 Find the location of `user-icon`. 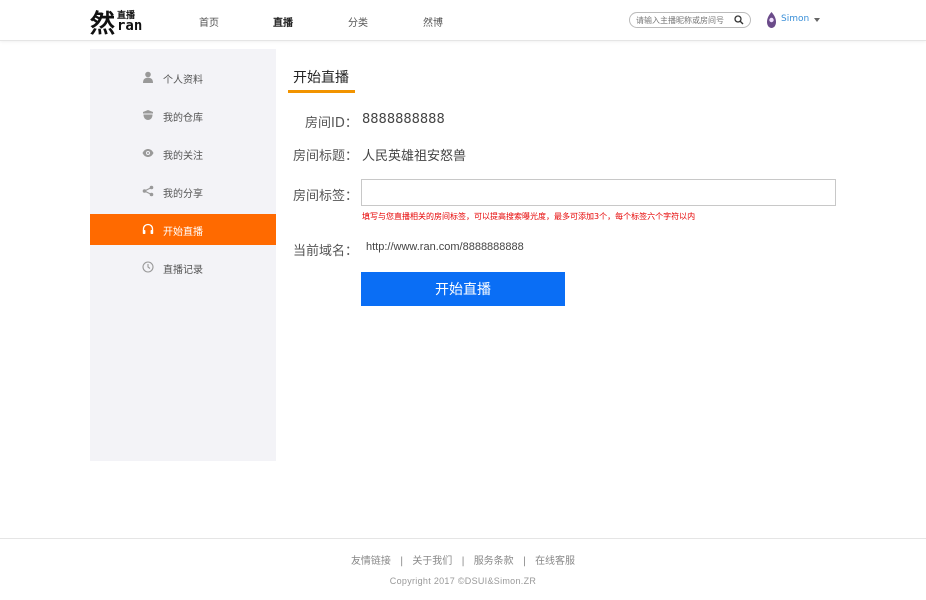

user-icon is located at coordinates (148, 77).